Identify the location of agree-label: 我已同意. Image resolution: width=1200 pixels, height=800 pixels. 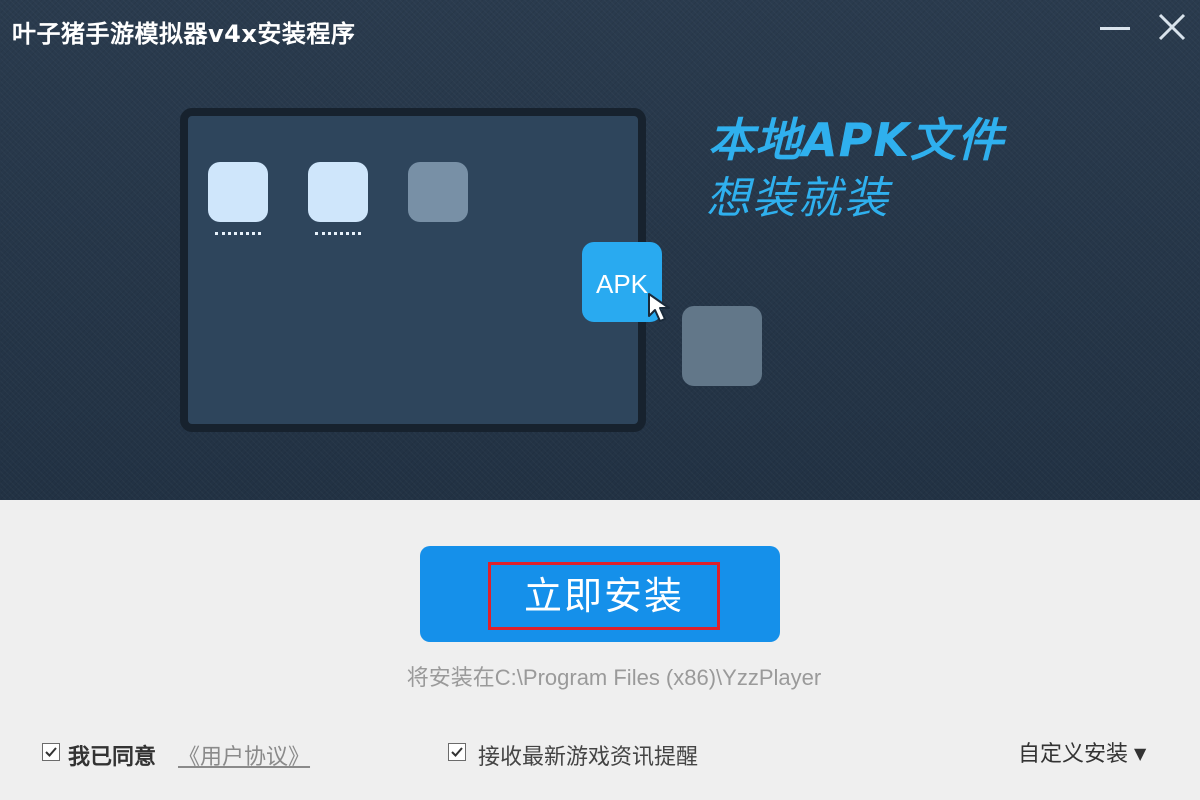
(112, 755).